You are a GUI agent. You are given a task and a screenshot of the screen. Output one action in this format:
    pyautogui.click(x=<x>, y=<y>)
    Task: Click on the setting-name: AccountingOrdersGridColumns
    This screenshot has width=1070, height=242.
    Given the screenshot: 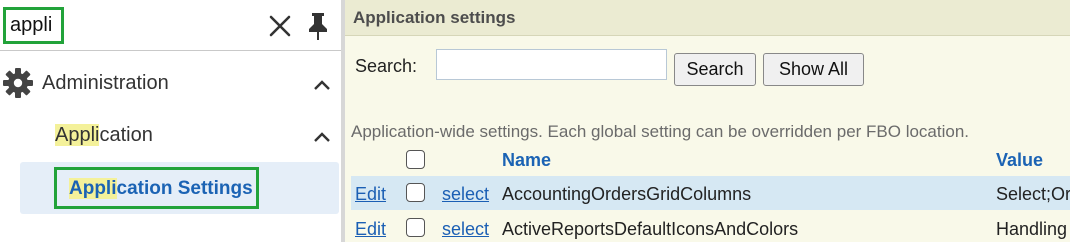 What is the action you would take?
    pyautogui.click(x=627, y=194)
    